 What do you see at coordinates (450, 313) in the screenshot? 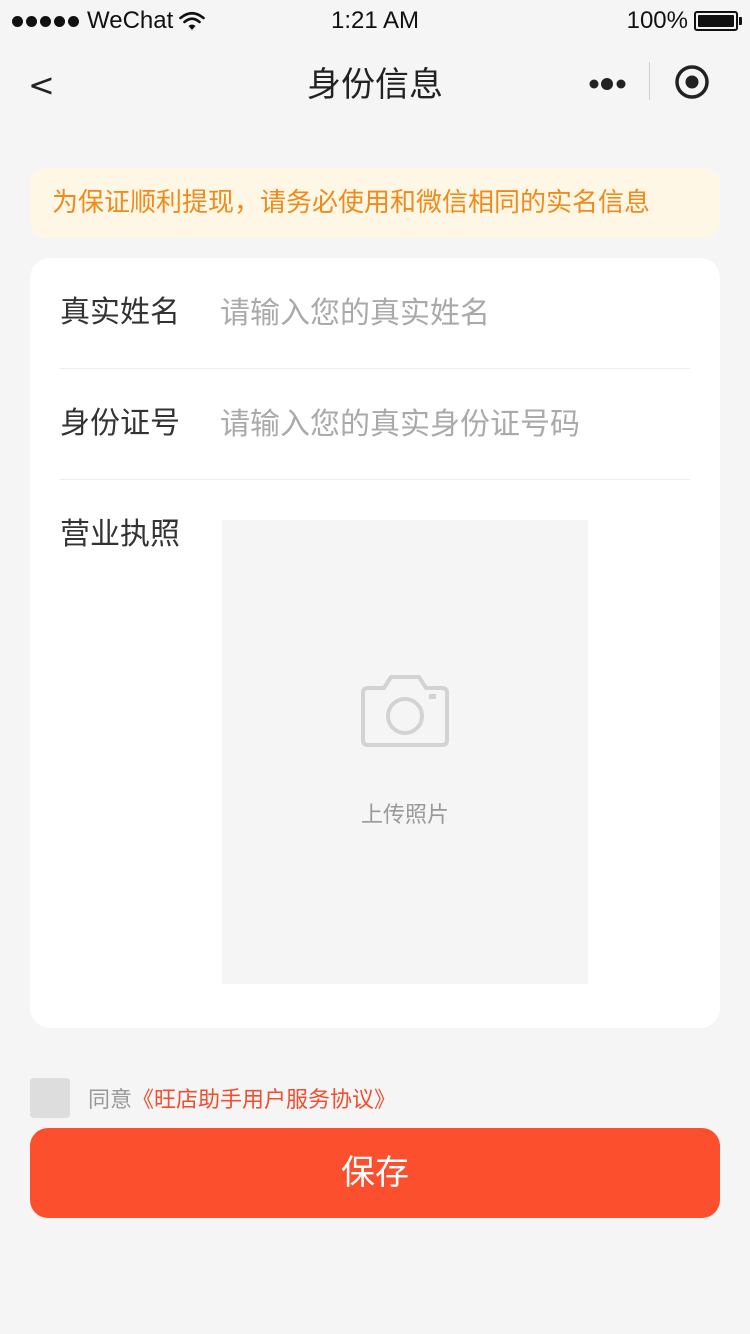
I see `name-input` at bounding box center [450, 313].